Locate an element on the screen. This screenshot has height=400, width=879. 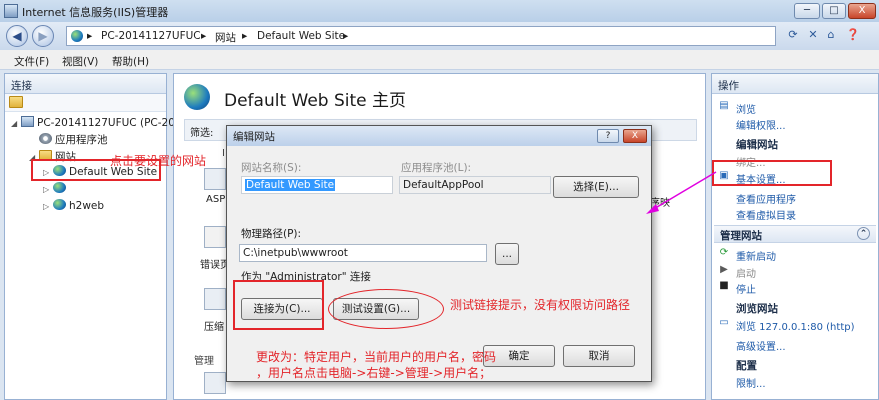
annotation-oval-test is located at coordinates (386, 309).